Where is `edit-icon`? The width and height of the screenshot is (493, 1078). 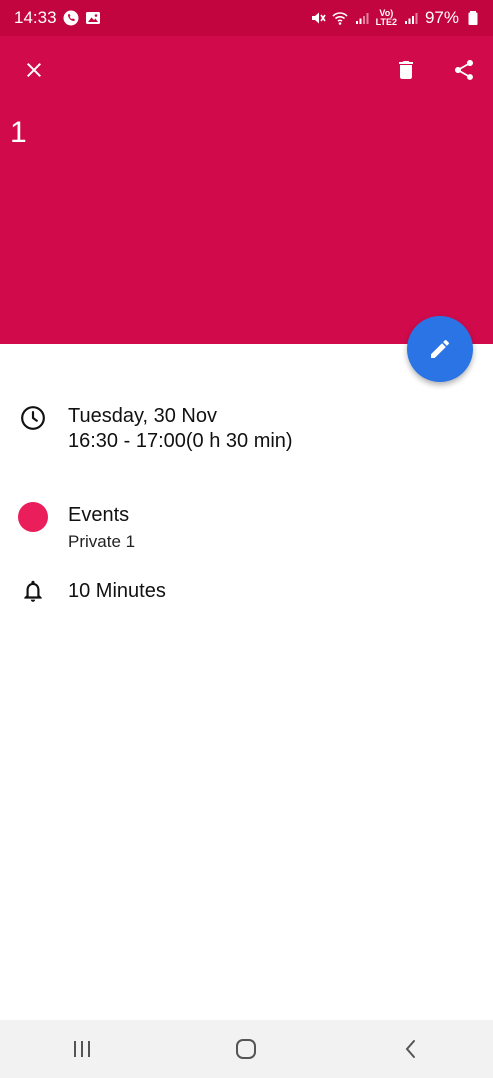 edit-icon is located at coordinates (440, 348).